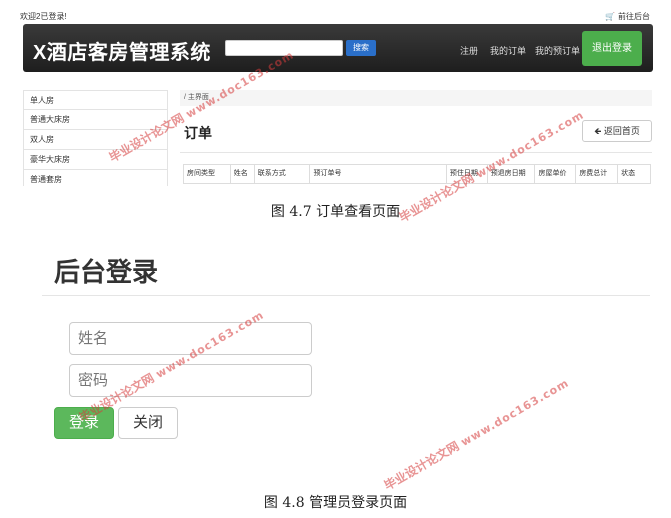 This screenshot has height=518, width=671. I want to click on figure-caption-4-7: 图 4.7 订单查看页面, so click(335, 212).